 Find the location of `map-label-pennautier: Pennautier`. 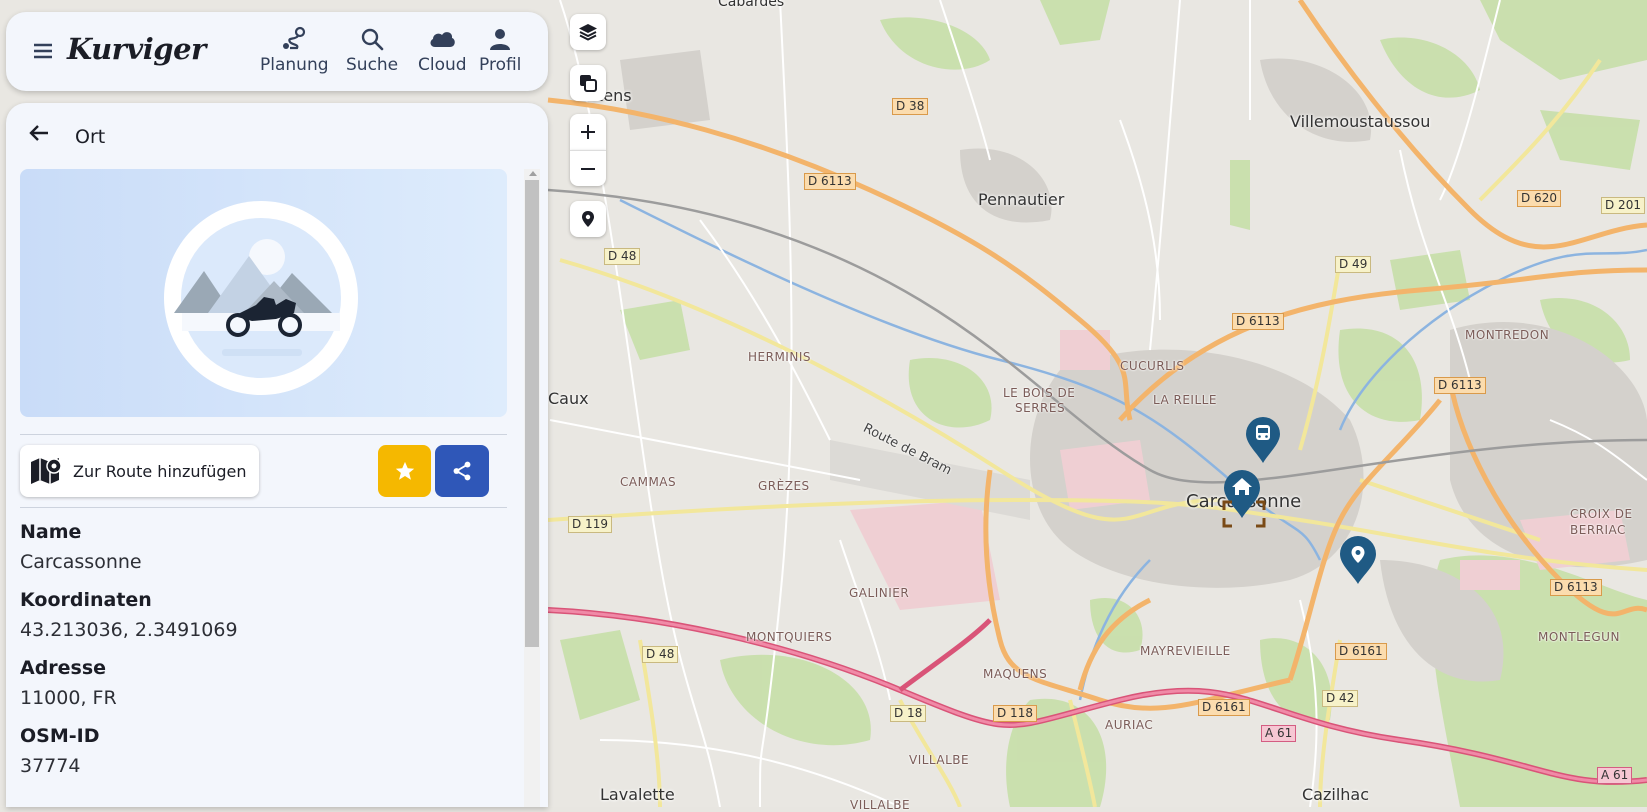

map-label-pennautier: Pennautier is located at coordinates (1021, 199).